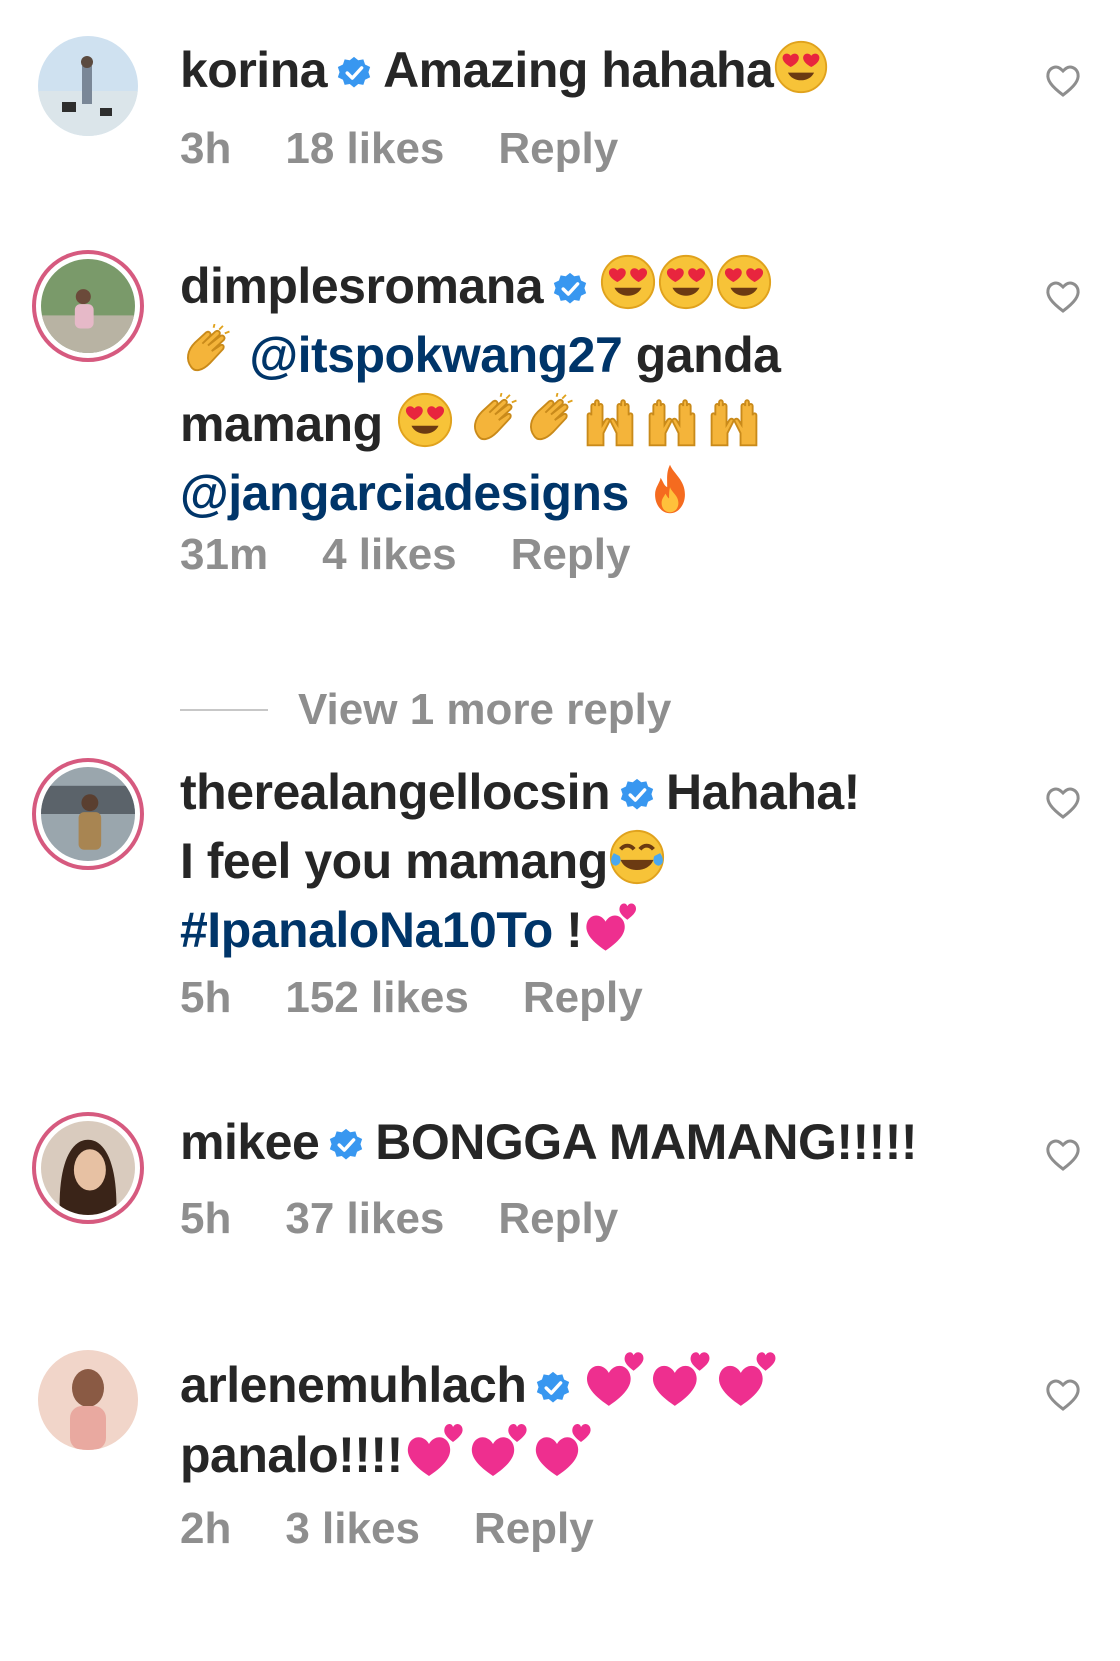 This screenshot has height=1661, width=1120. What do you see at coordinates (291, 1455) in the screenshot?
I see `comment-text: panalo!!!!` at bounding box center [291, 1455].